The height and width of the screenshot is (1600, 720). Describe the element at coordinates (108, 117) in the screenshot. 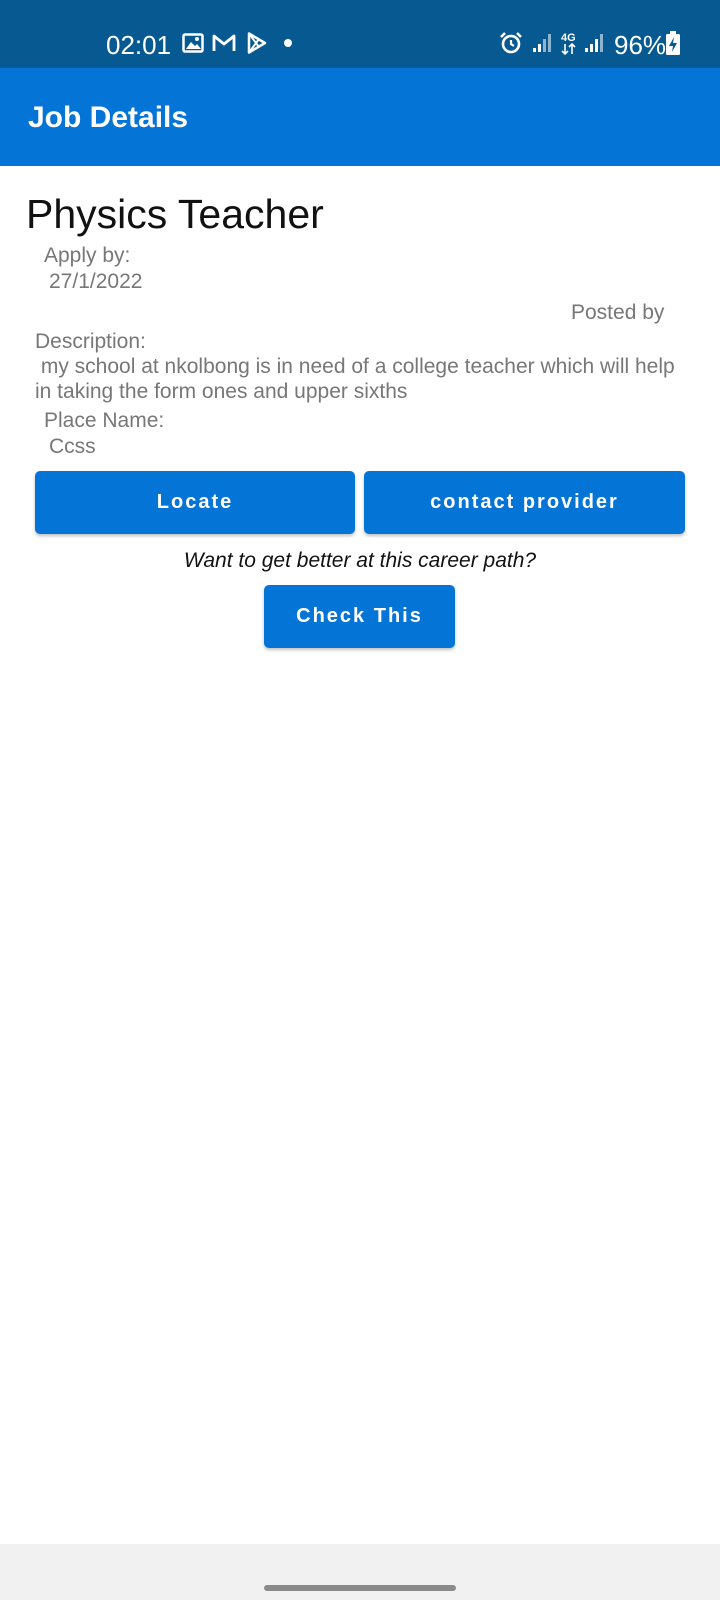

I see `page-title: Job Details` at that location.